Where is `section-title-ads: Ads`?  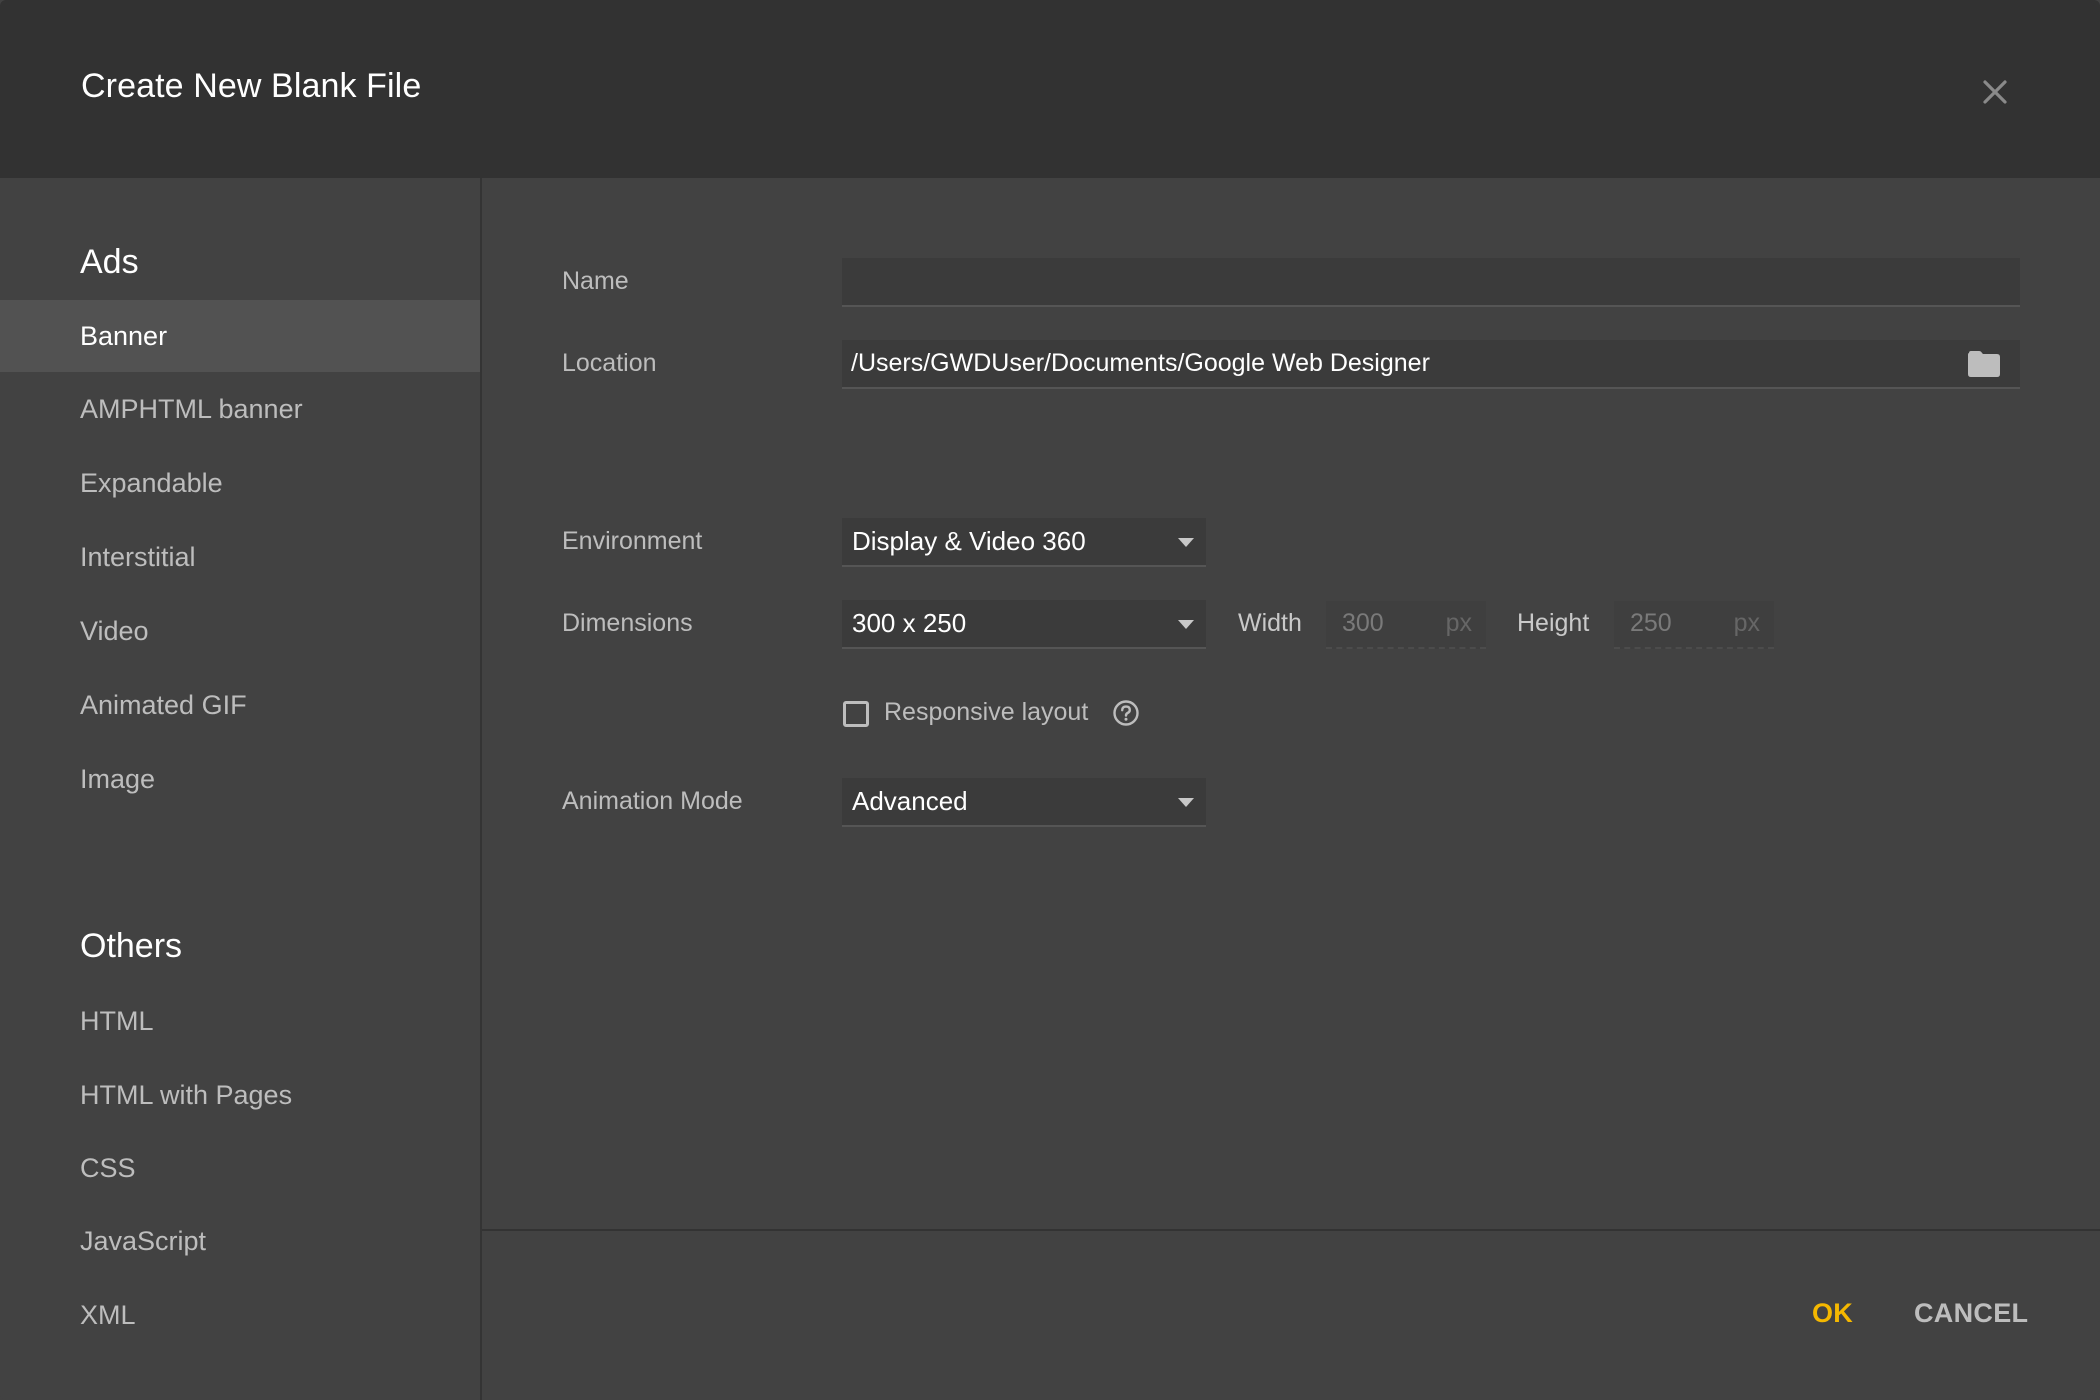
section-title-ads: Ads is located at coordinates (109, 262).